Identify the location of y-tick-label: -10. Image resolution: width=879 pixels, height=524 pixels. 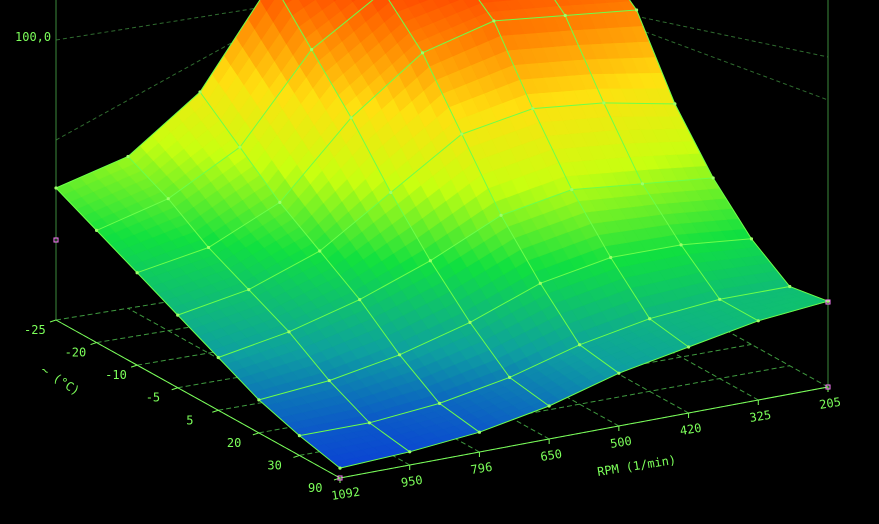
(116, 375).